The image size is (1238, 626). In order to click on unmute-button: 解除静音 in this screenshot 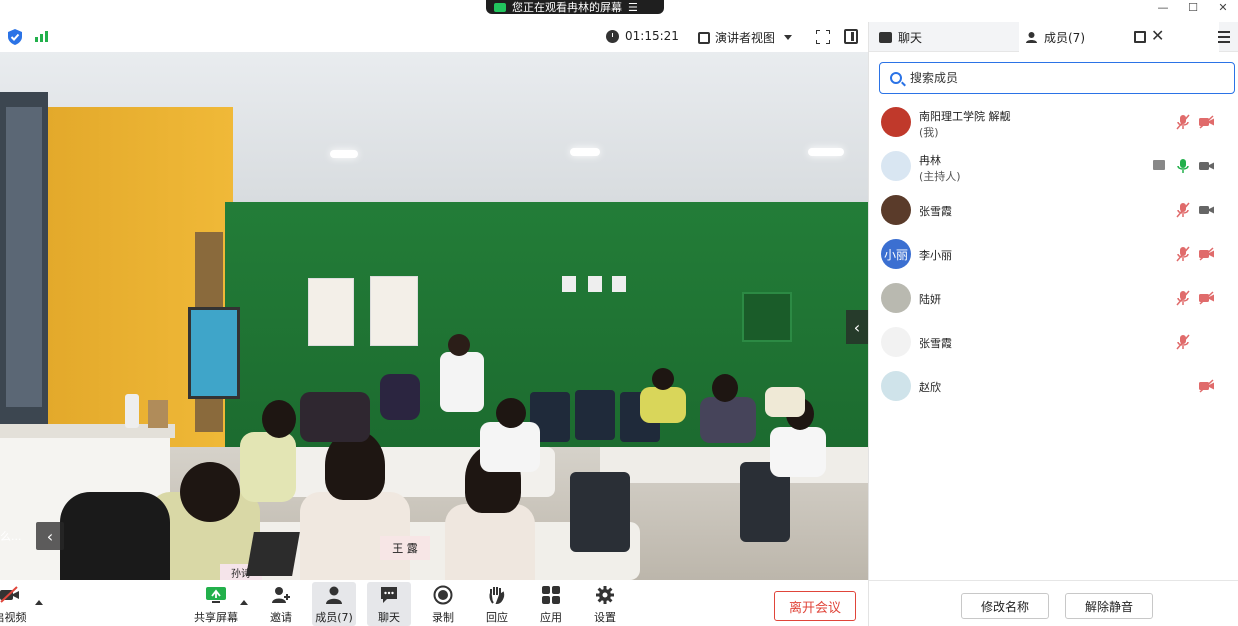, I will do `click(1109, 606)`.